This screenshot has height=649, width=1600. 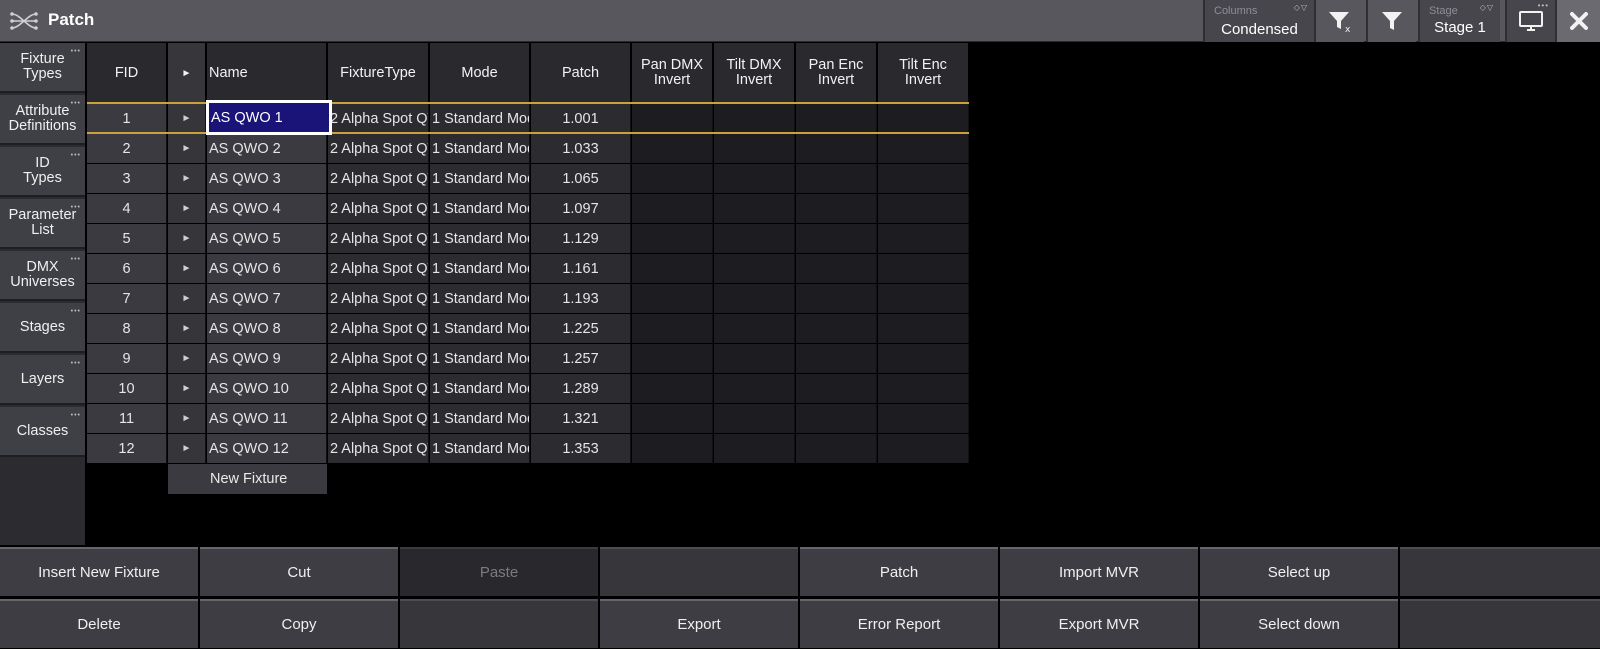 What do you see at coordinates (267, 238) in the screenshot?
I see `cell-name: AS QWO 5` at bounding box center [267, 238].